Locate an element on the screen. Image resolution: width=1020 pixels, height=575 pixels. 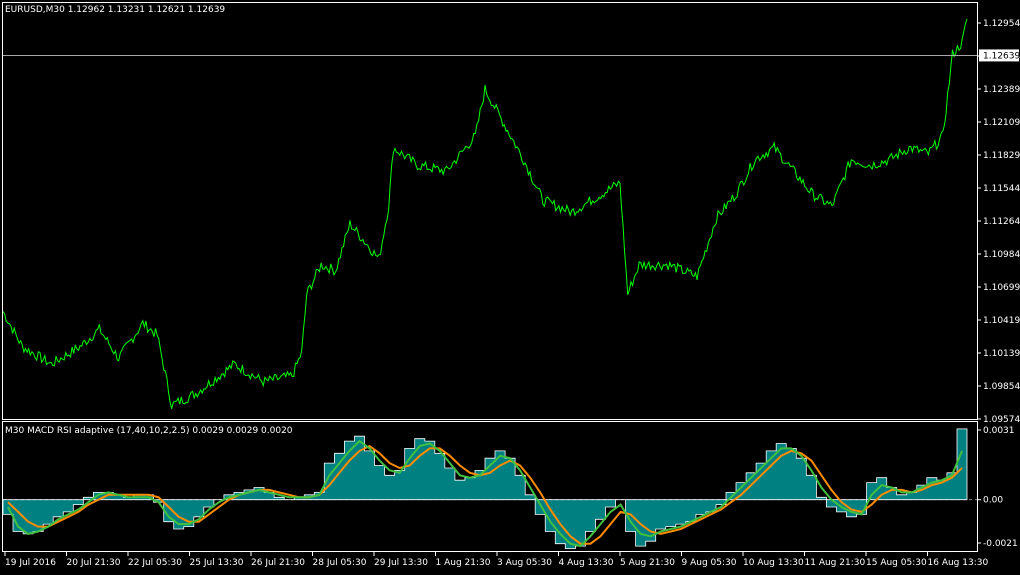
price-tick-label: 1.10139 is located at coordinates (1001, 354).